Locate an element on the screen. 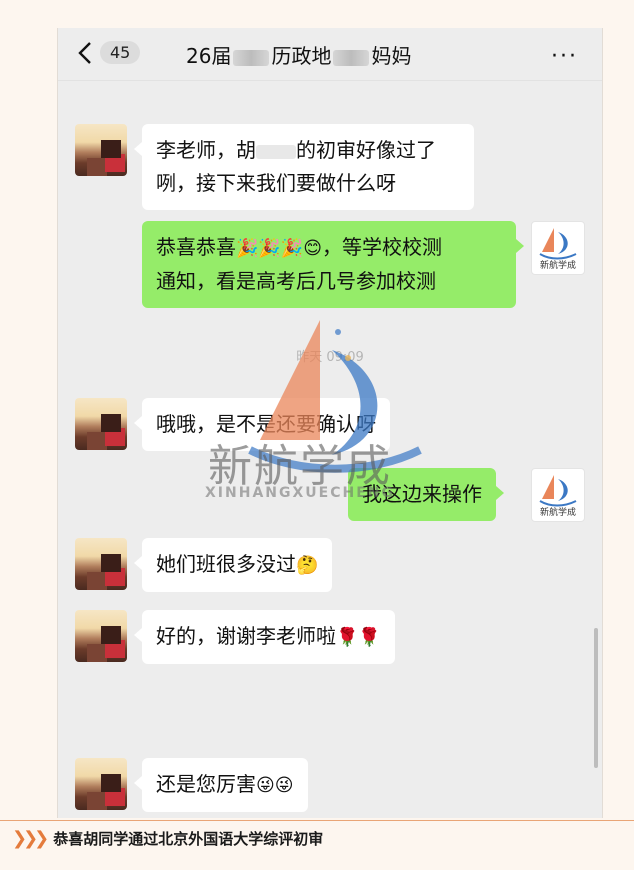  message-bubble: 好的，谢谢李老师啦🌹🌹 is located at coordinates (264, 637).